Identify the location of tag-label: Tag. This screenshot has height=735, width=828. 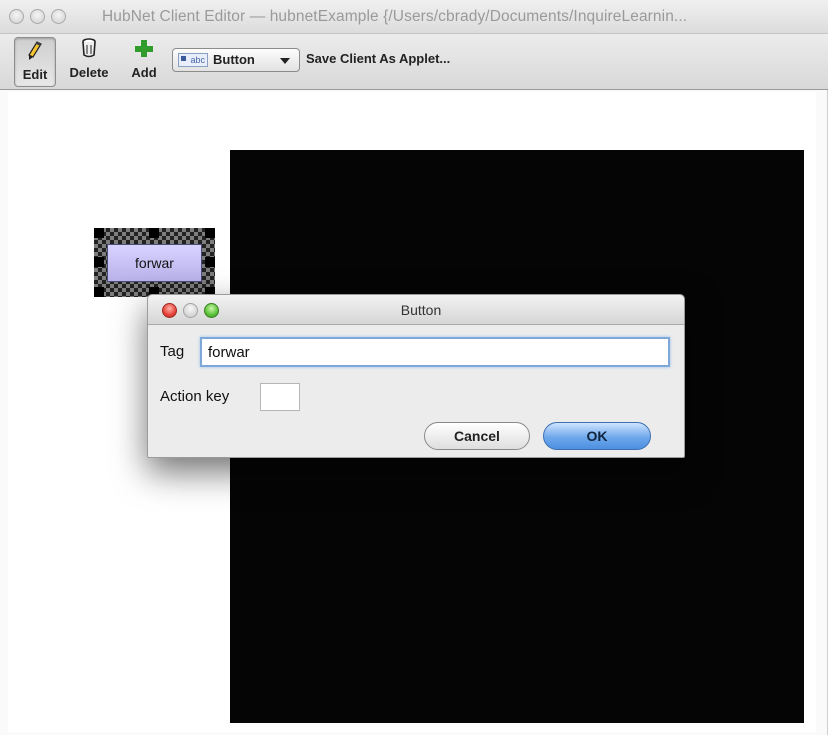
(172, 351).